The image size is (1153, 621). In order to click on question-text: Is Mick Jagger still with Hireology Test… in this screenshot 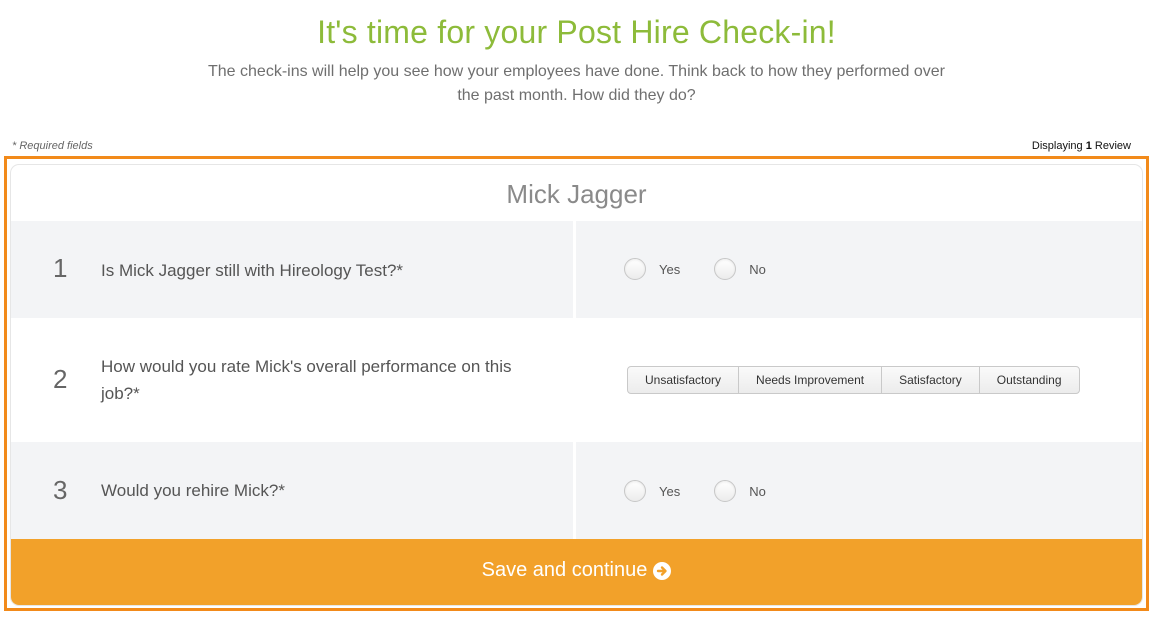, I will do `click(252, 270)`.